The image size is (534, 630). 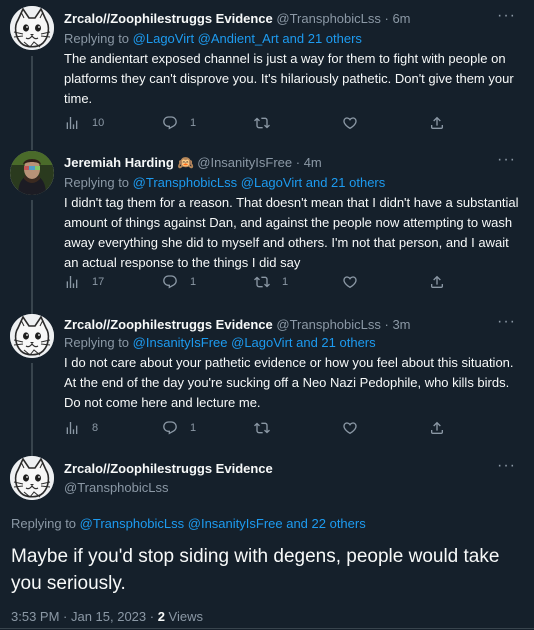 What do you see at coordinates (98, 282) in the screenshot?
I see `views-count: 17` at bounding box center [98, 282].